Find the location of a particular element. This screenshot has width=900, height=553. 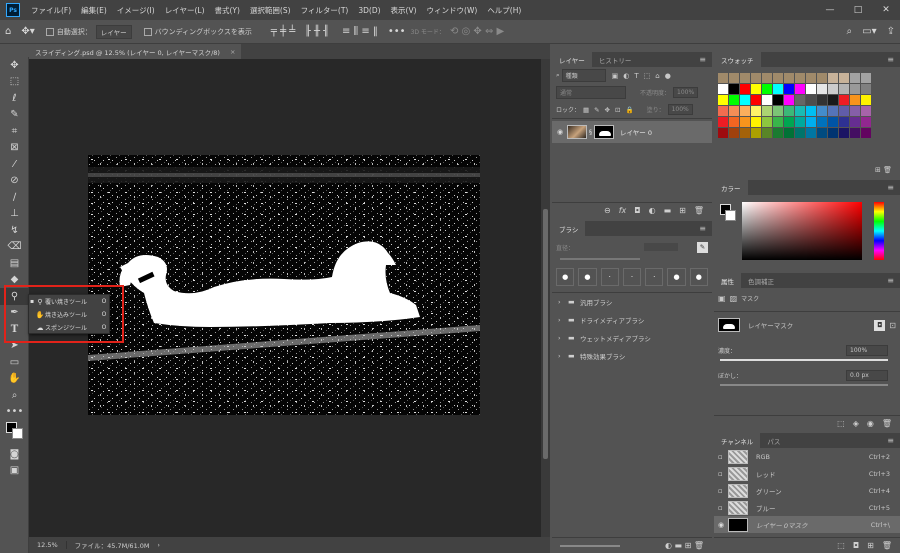

menu-file: ファイル(F) is located at coordinates (51, 10).